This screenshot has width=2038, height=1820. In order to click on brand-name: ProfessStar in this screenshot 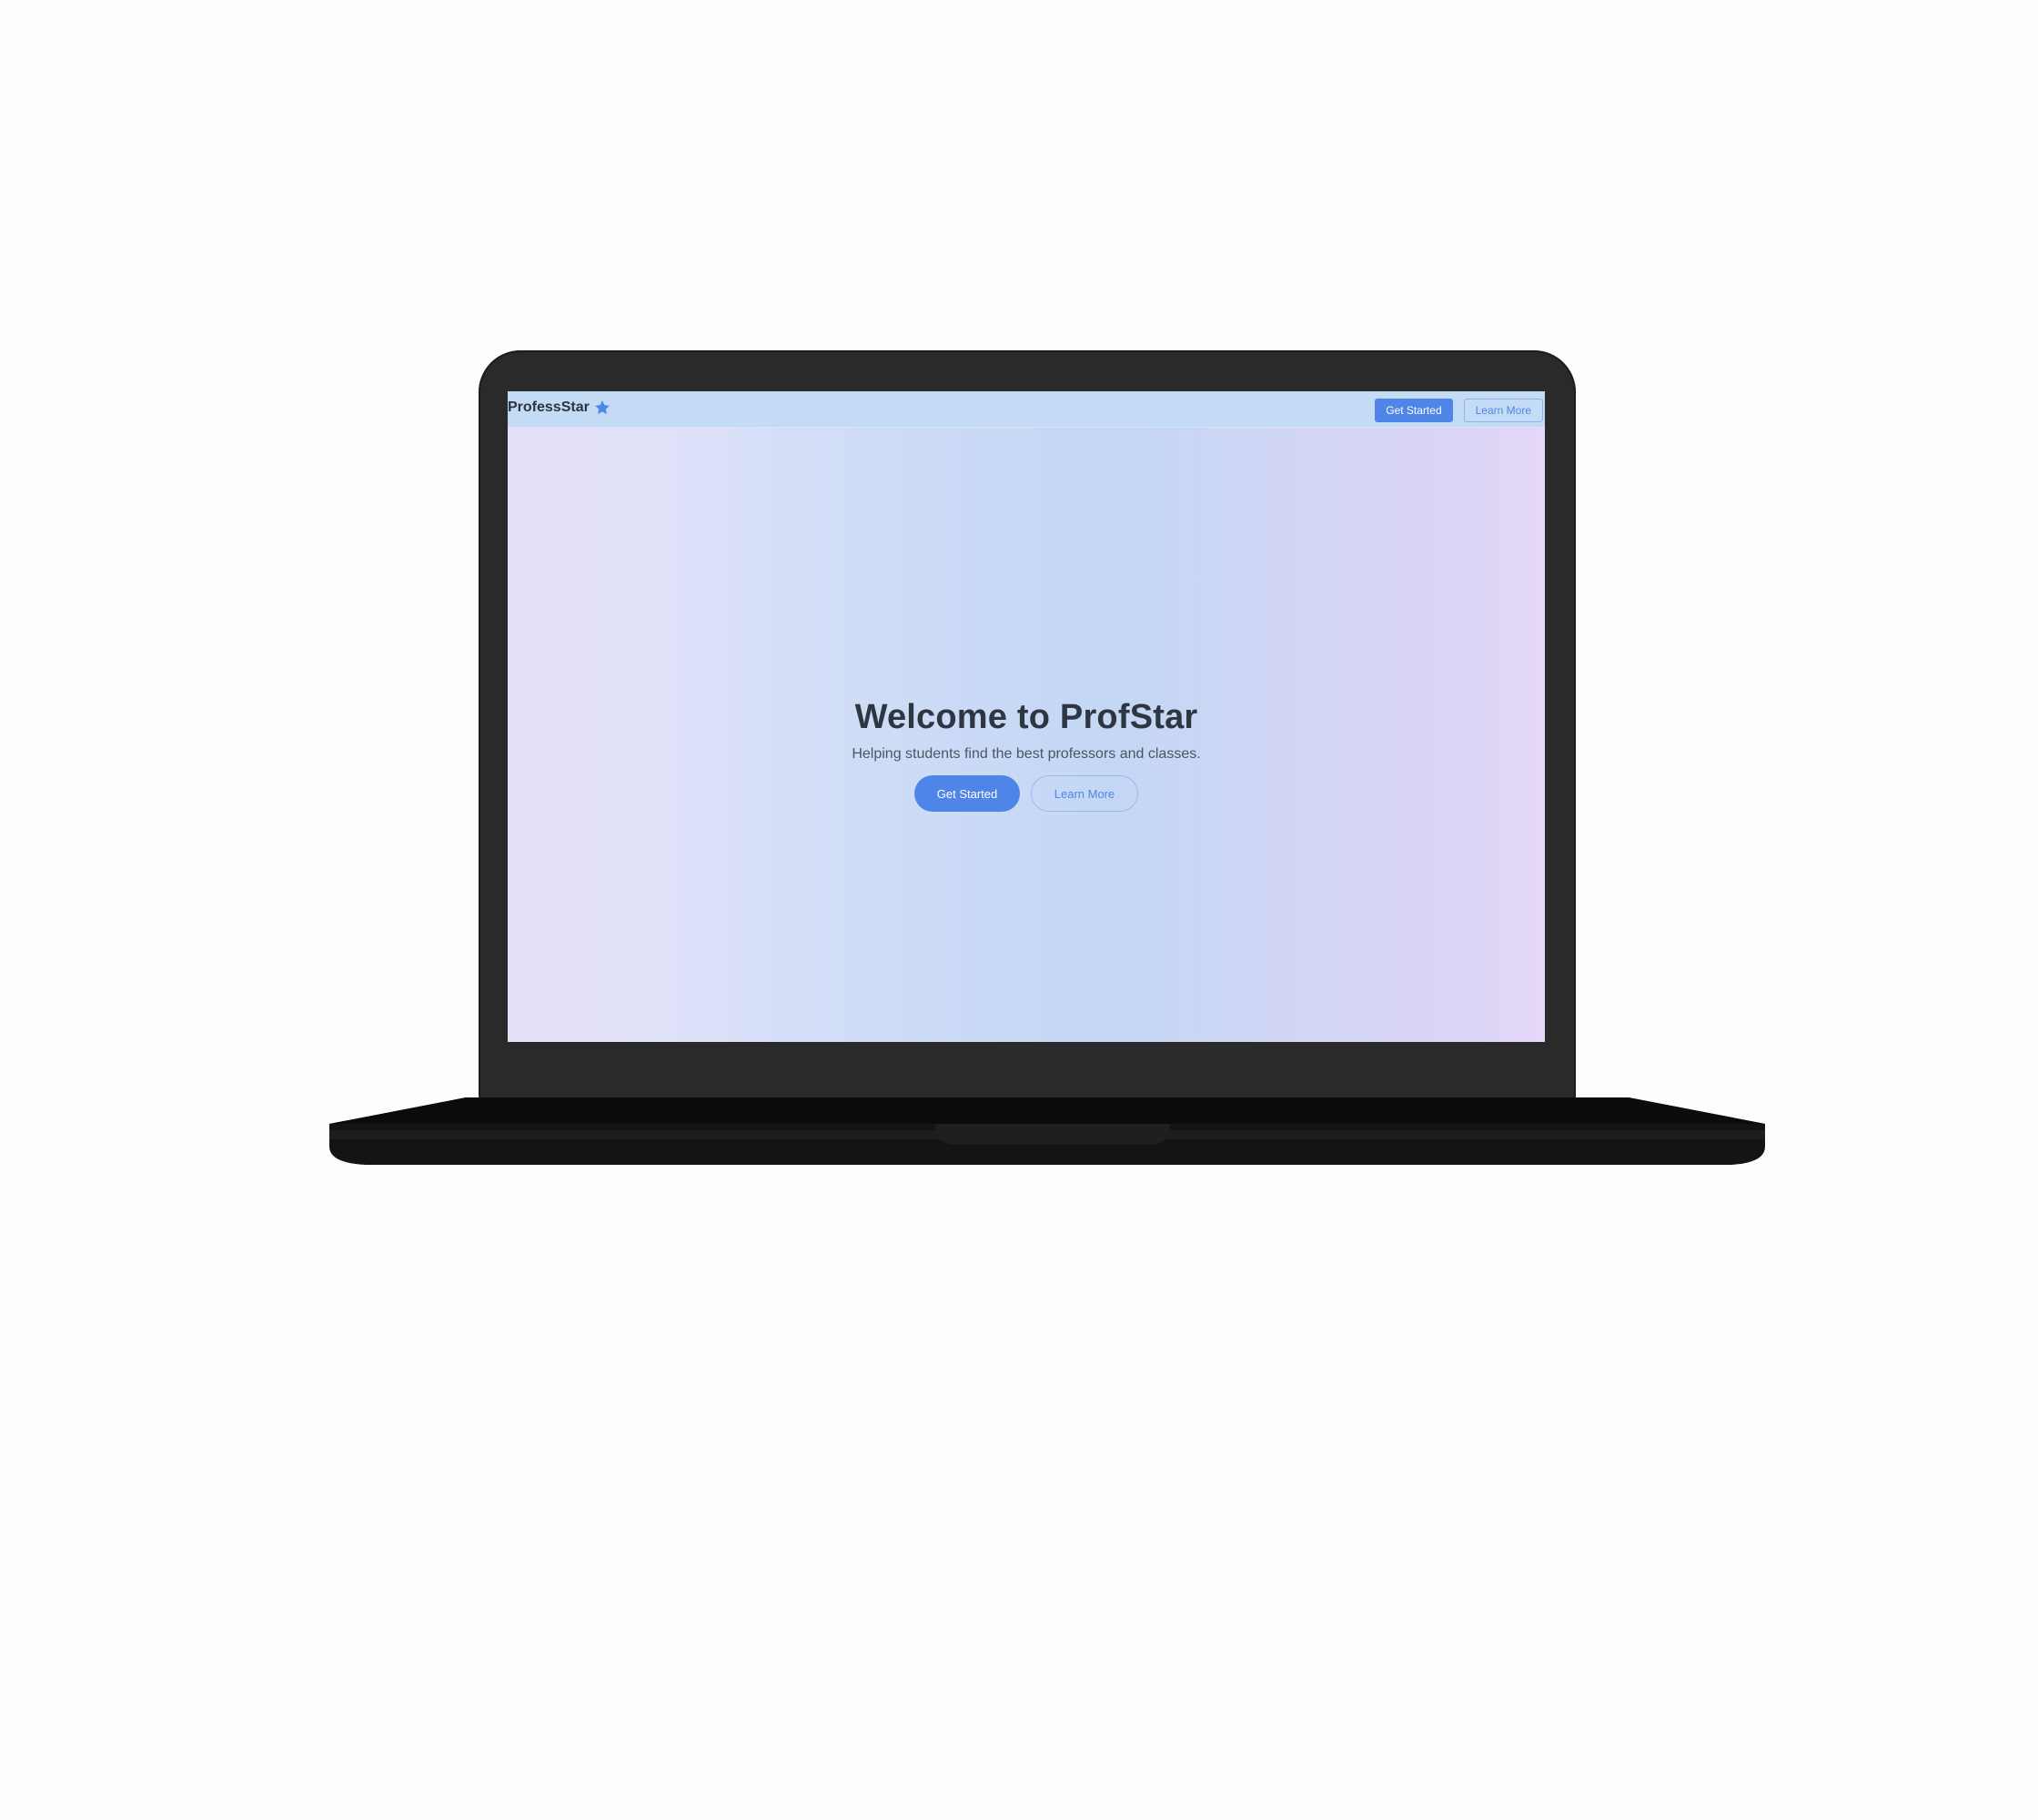, I will do `click(549, 407)`.